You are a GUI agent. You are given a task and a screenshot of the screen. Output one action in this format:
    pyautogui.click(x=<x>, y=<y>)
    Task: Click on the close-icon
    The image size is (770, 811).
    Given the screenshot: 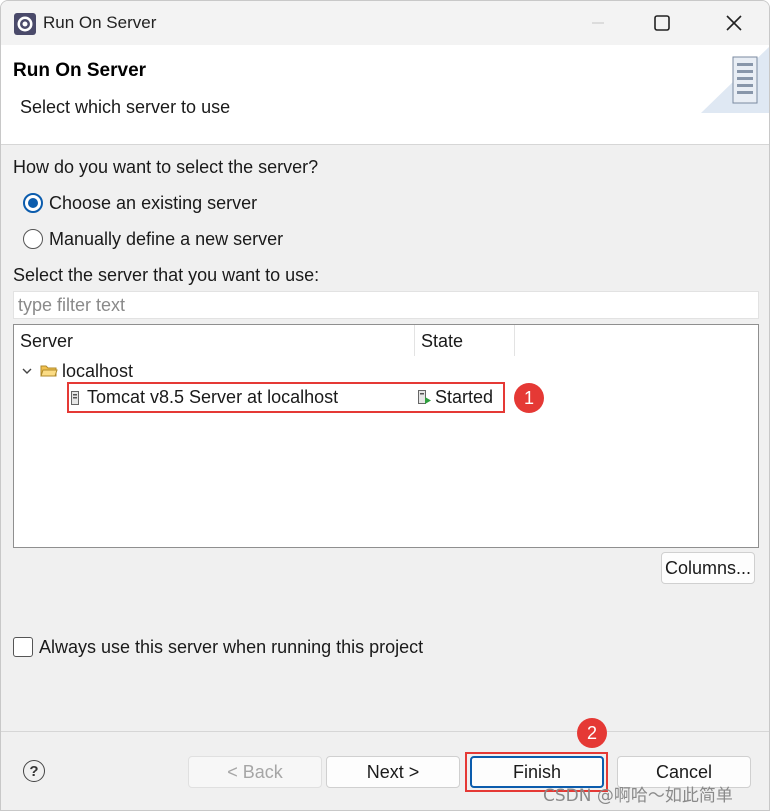 What is the action you would take?
    pyautogui.click(x=734, y=23)
    